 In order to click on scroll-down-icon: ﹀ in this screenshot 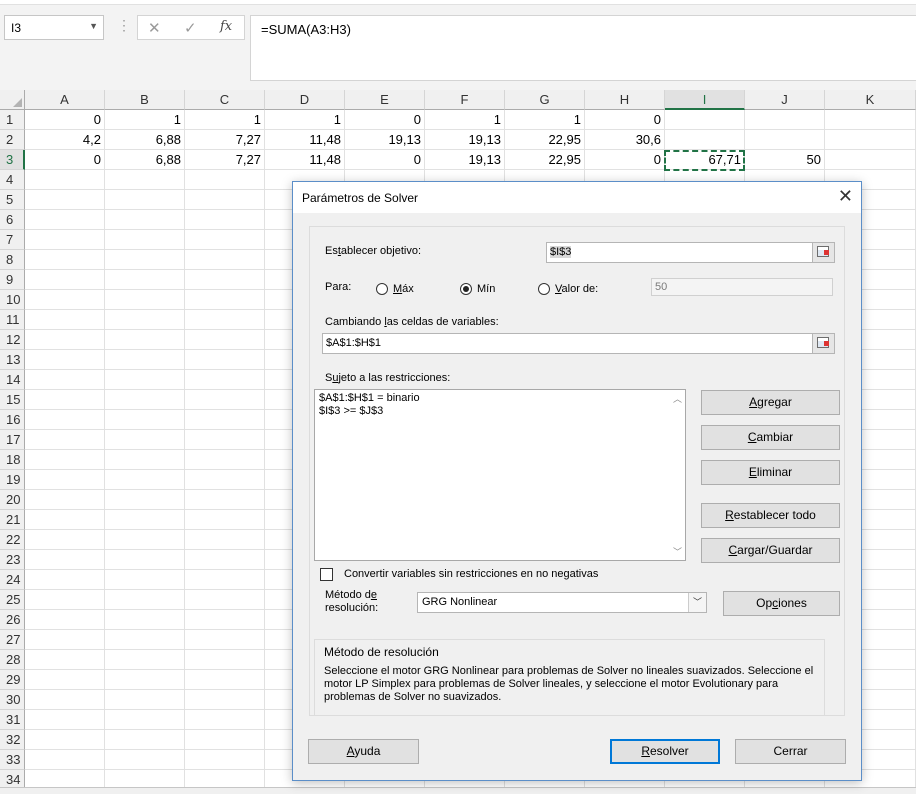, I will do `click(677, 551)`.